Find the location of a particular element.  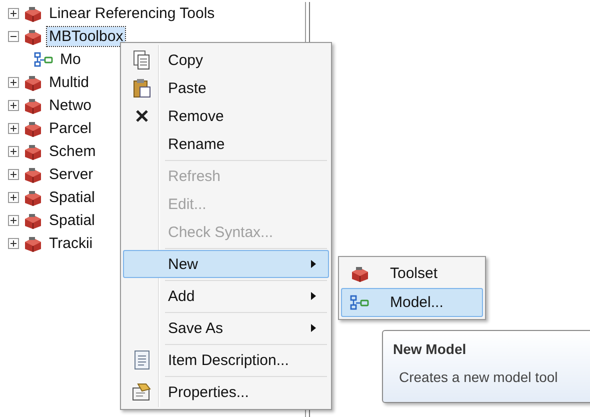

tree-item: Linear Referencing Tools is located at coordinates (132, 13).